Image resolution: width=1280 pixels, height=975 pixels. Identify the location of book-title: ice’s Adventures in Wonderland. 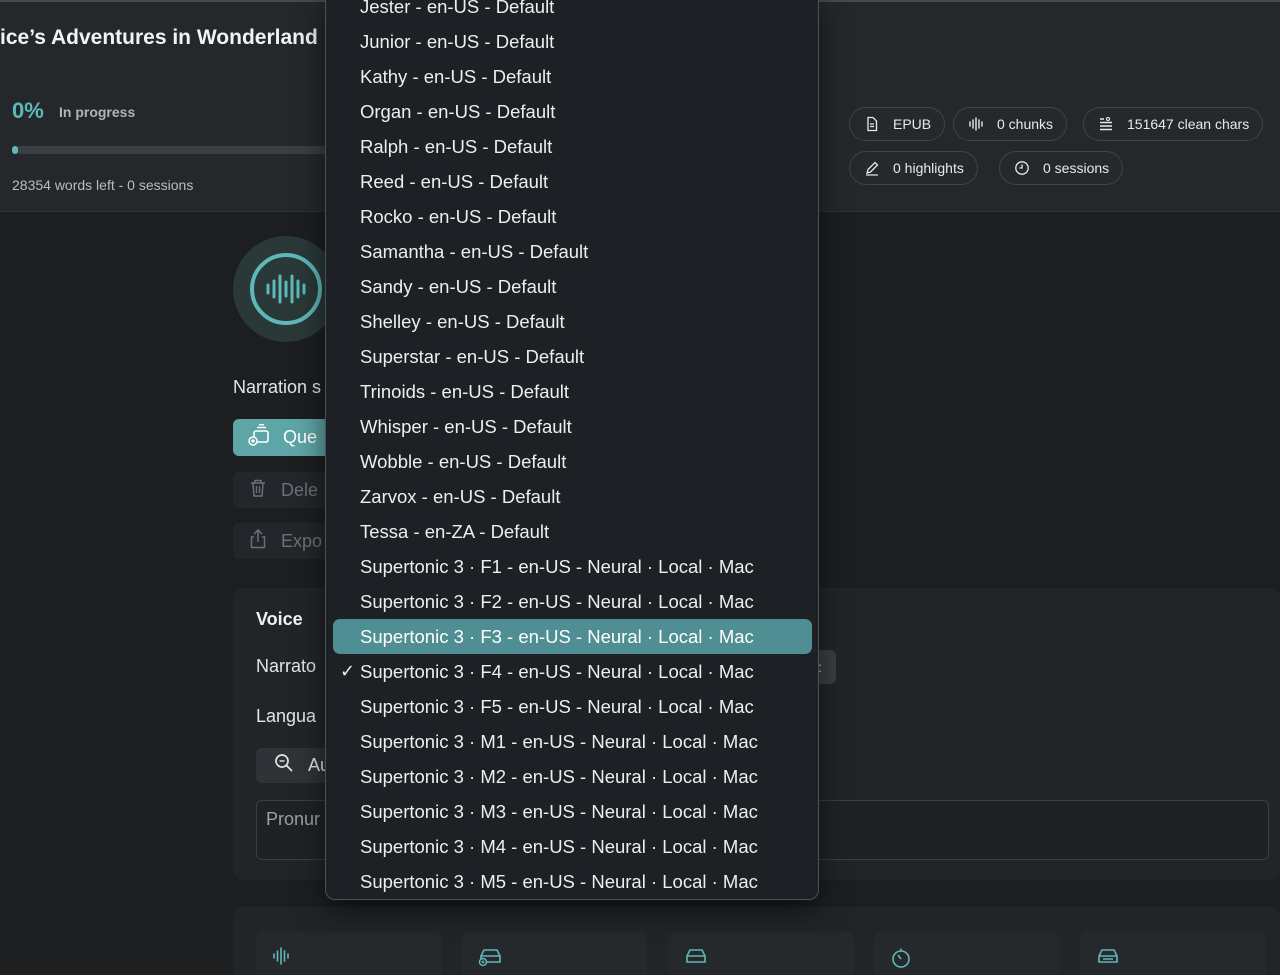
(159, 37).